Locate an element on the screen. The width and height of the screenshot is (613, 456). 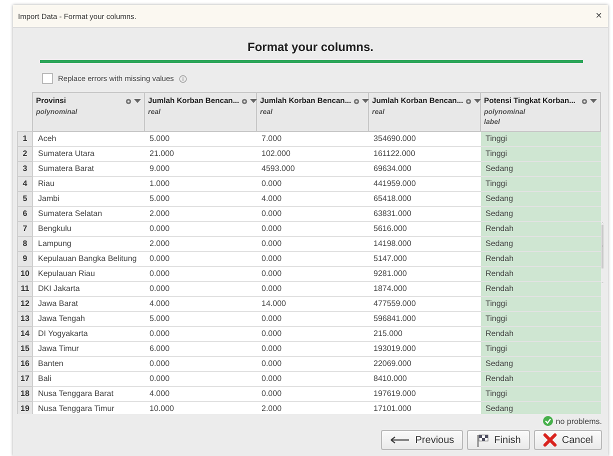
arrow-left-icon is located at coordinates (400, 440).